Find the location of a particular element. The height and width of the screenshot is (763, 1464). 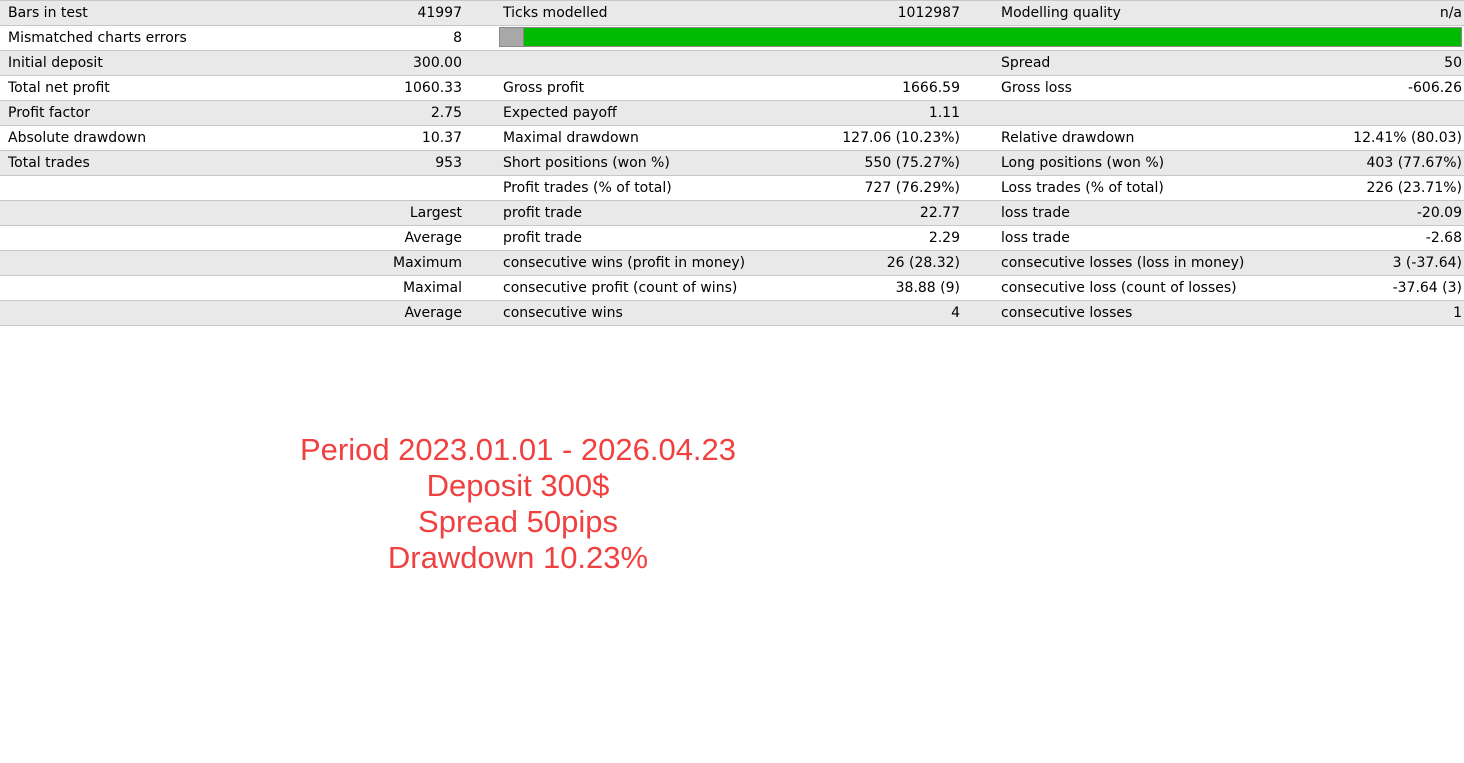

value-ticks-modelled: 1012987 is located at coordinates (928, 13).